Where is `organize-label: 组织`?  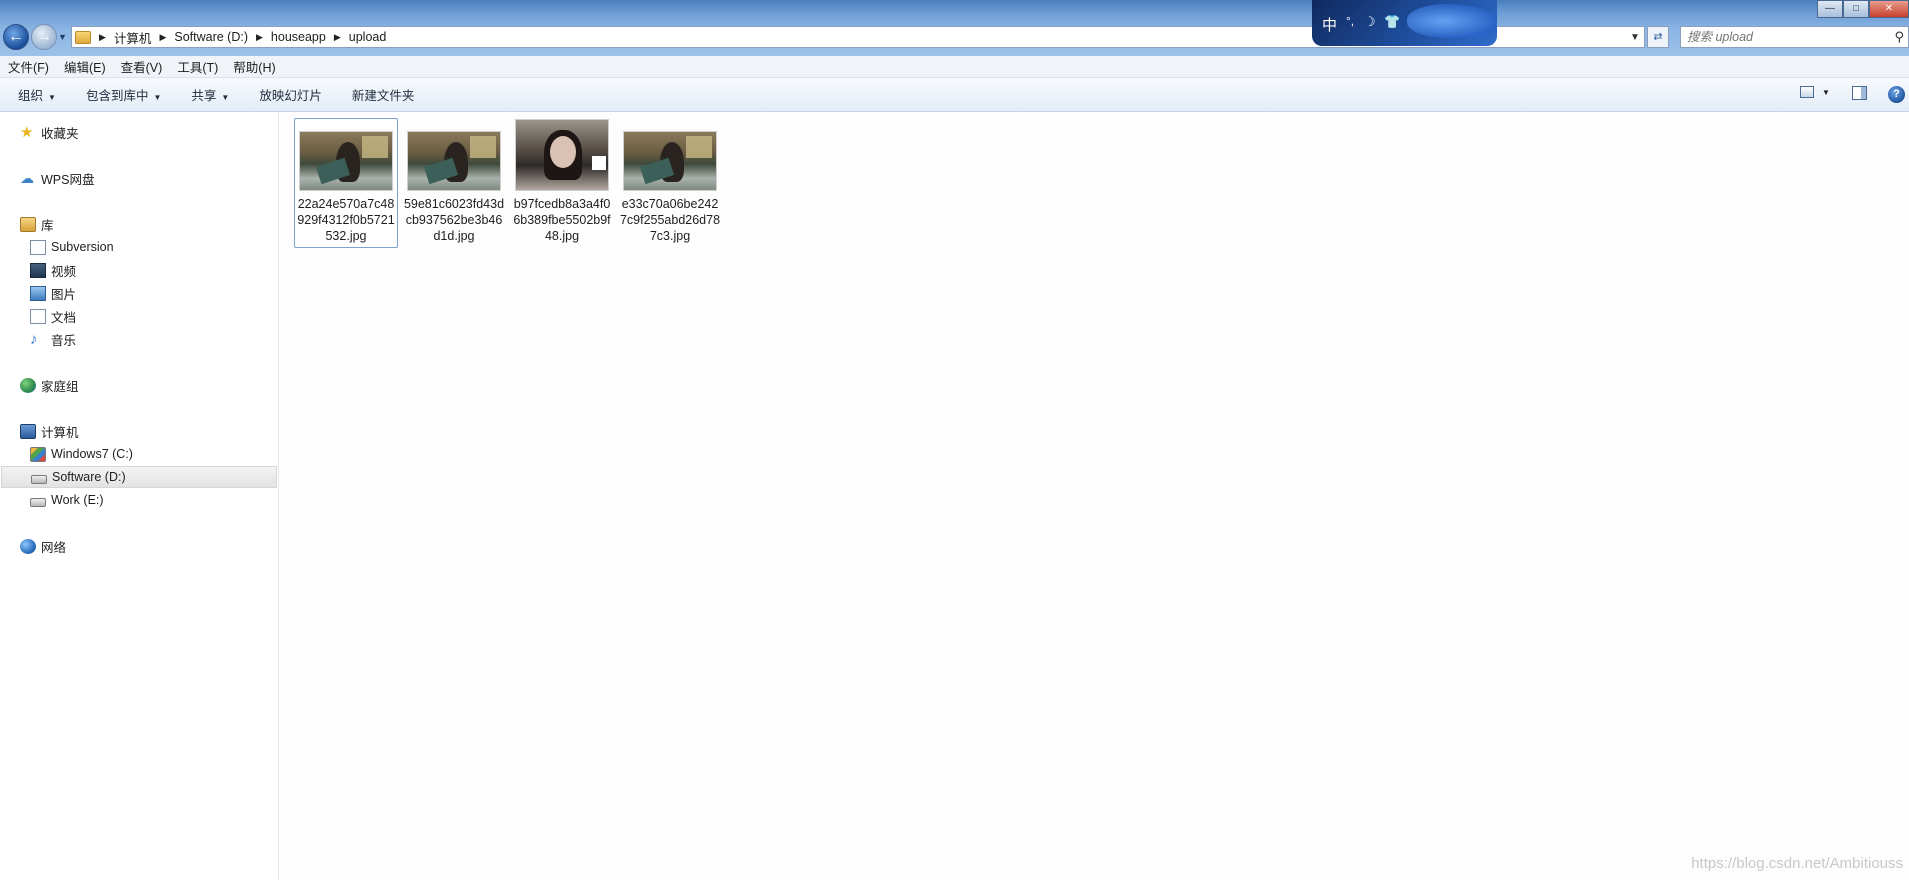 organize-label: 组织 is located at coordinates (31, 96).